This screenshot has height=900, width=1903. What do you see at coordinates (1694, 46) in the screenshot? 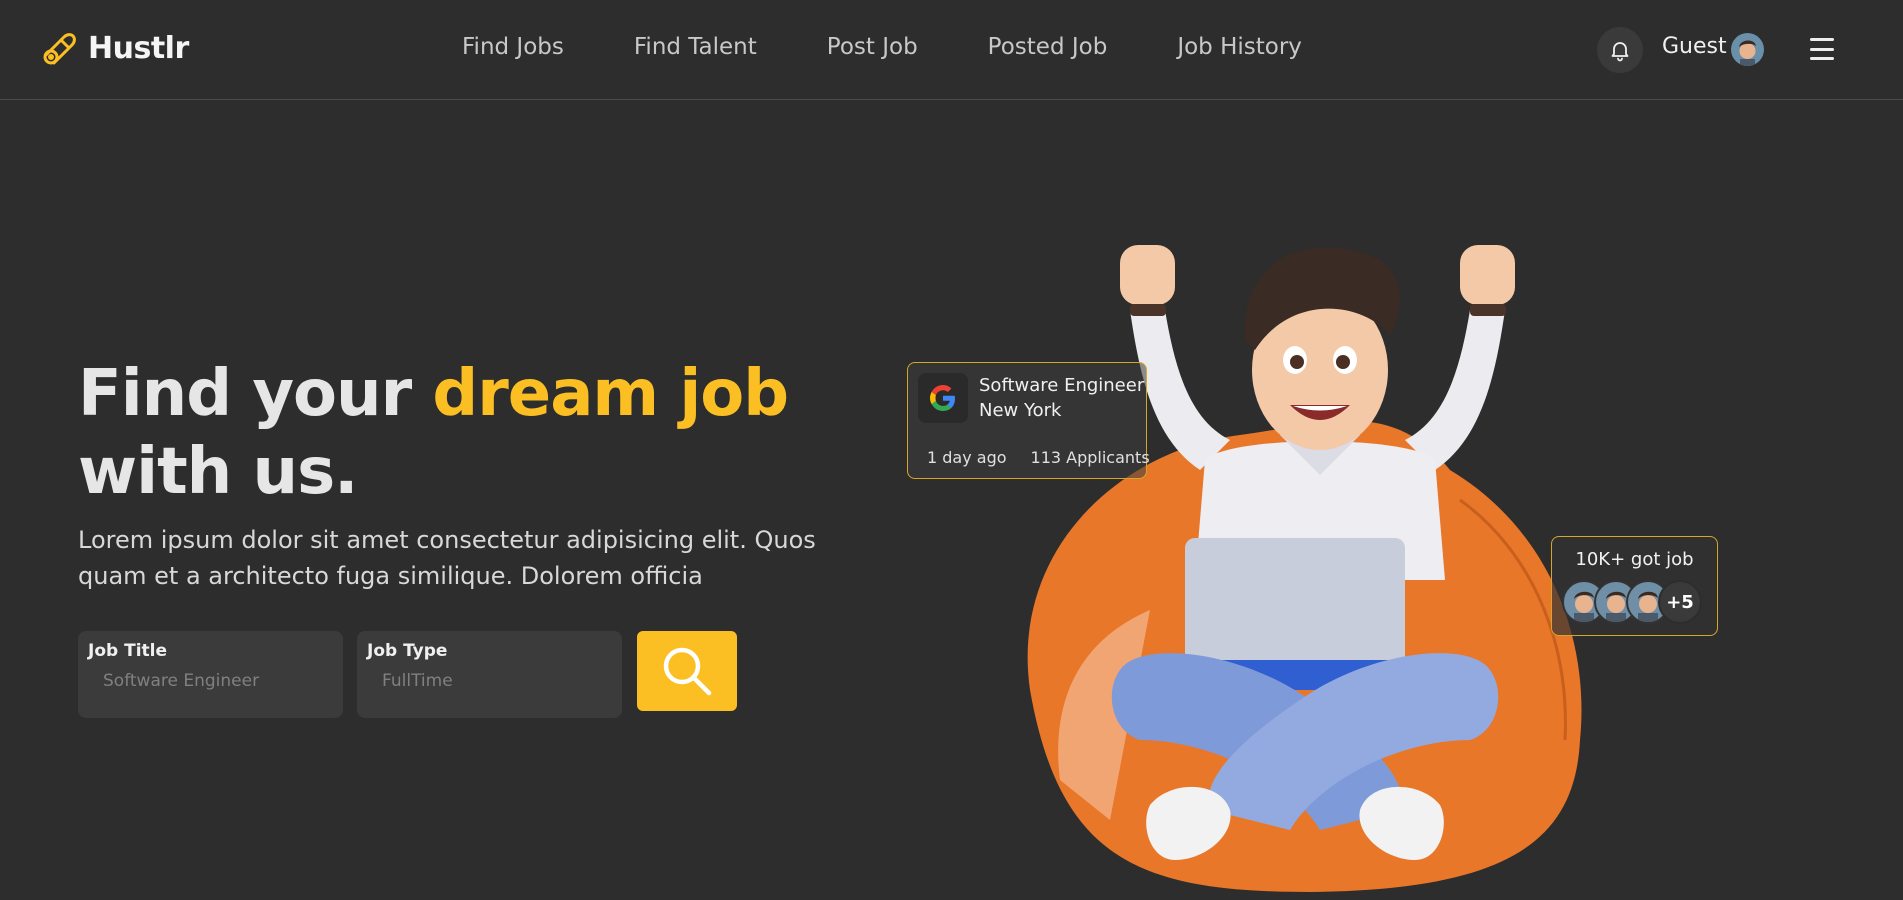
I see `user-name: Guest` at bounding box center [1694, 46].